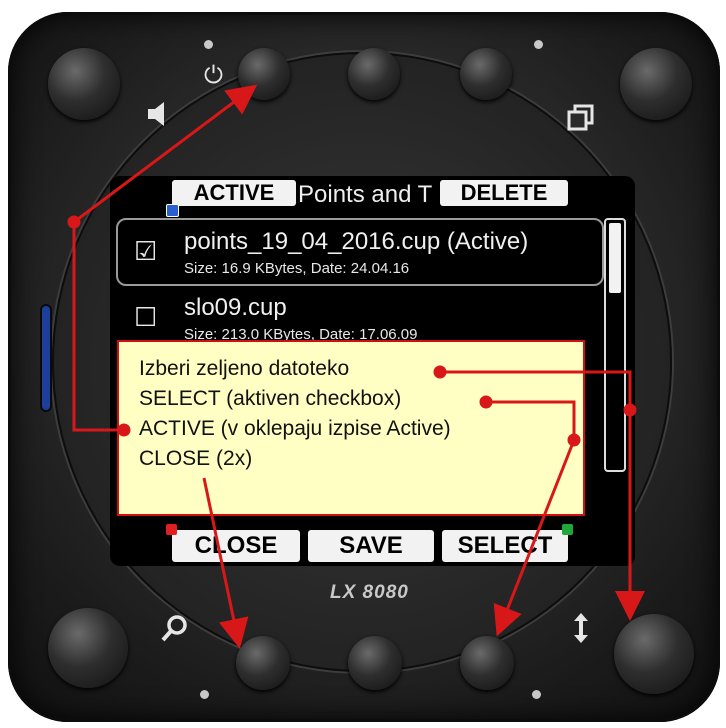  I want to click on arrow-choose-file, so click(542, 495).